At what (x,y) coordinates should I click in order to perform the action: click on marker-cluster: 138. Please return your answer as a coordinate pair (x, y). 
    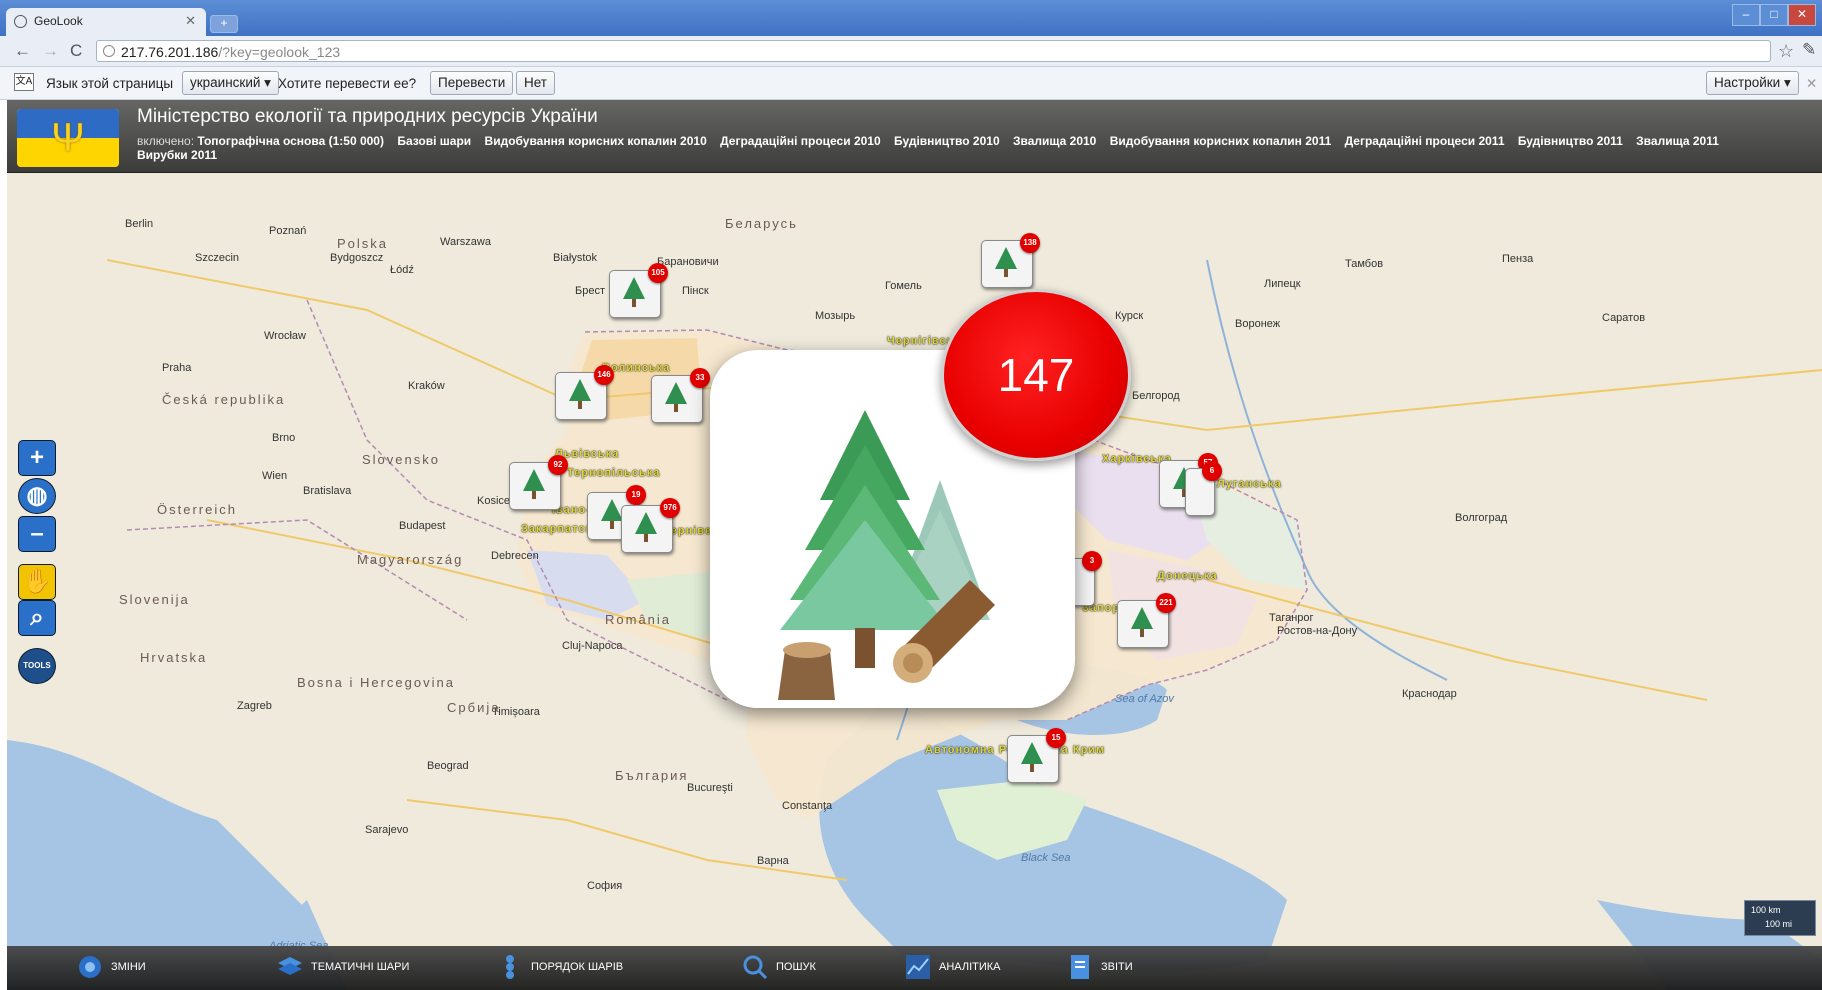
    Looking at the image, I should click on (1010, 260).